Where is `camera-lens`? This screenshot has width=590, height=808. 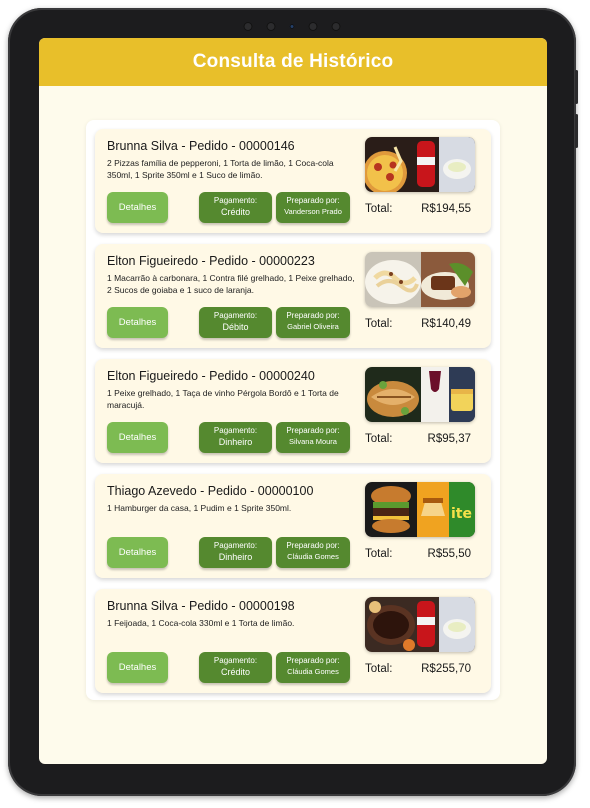 camera-lens is located at coordinates (292, 26).